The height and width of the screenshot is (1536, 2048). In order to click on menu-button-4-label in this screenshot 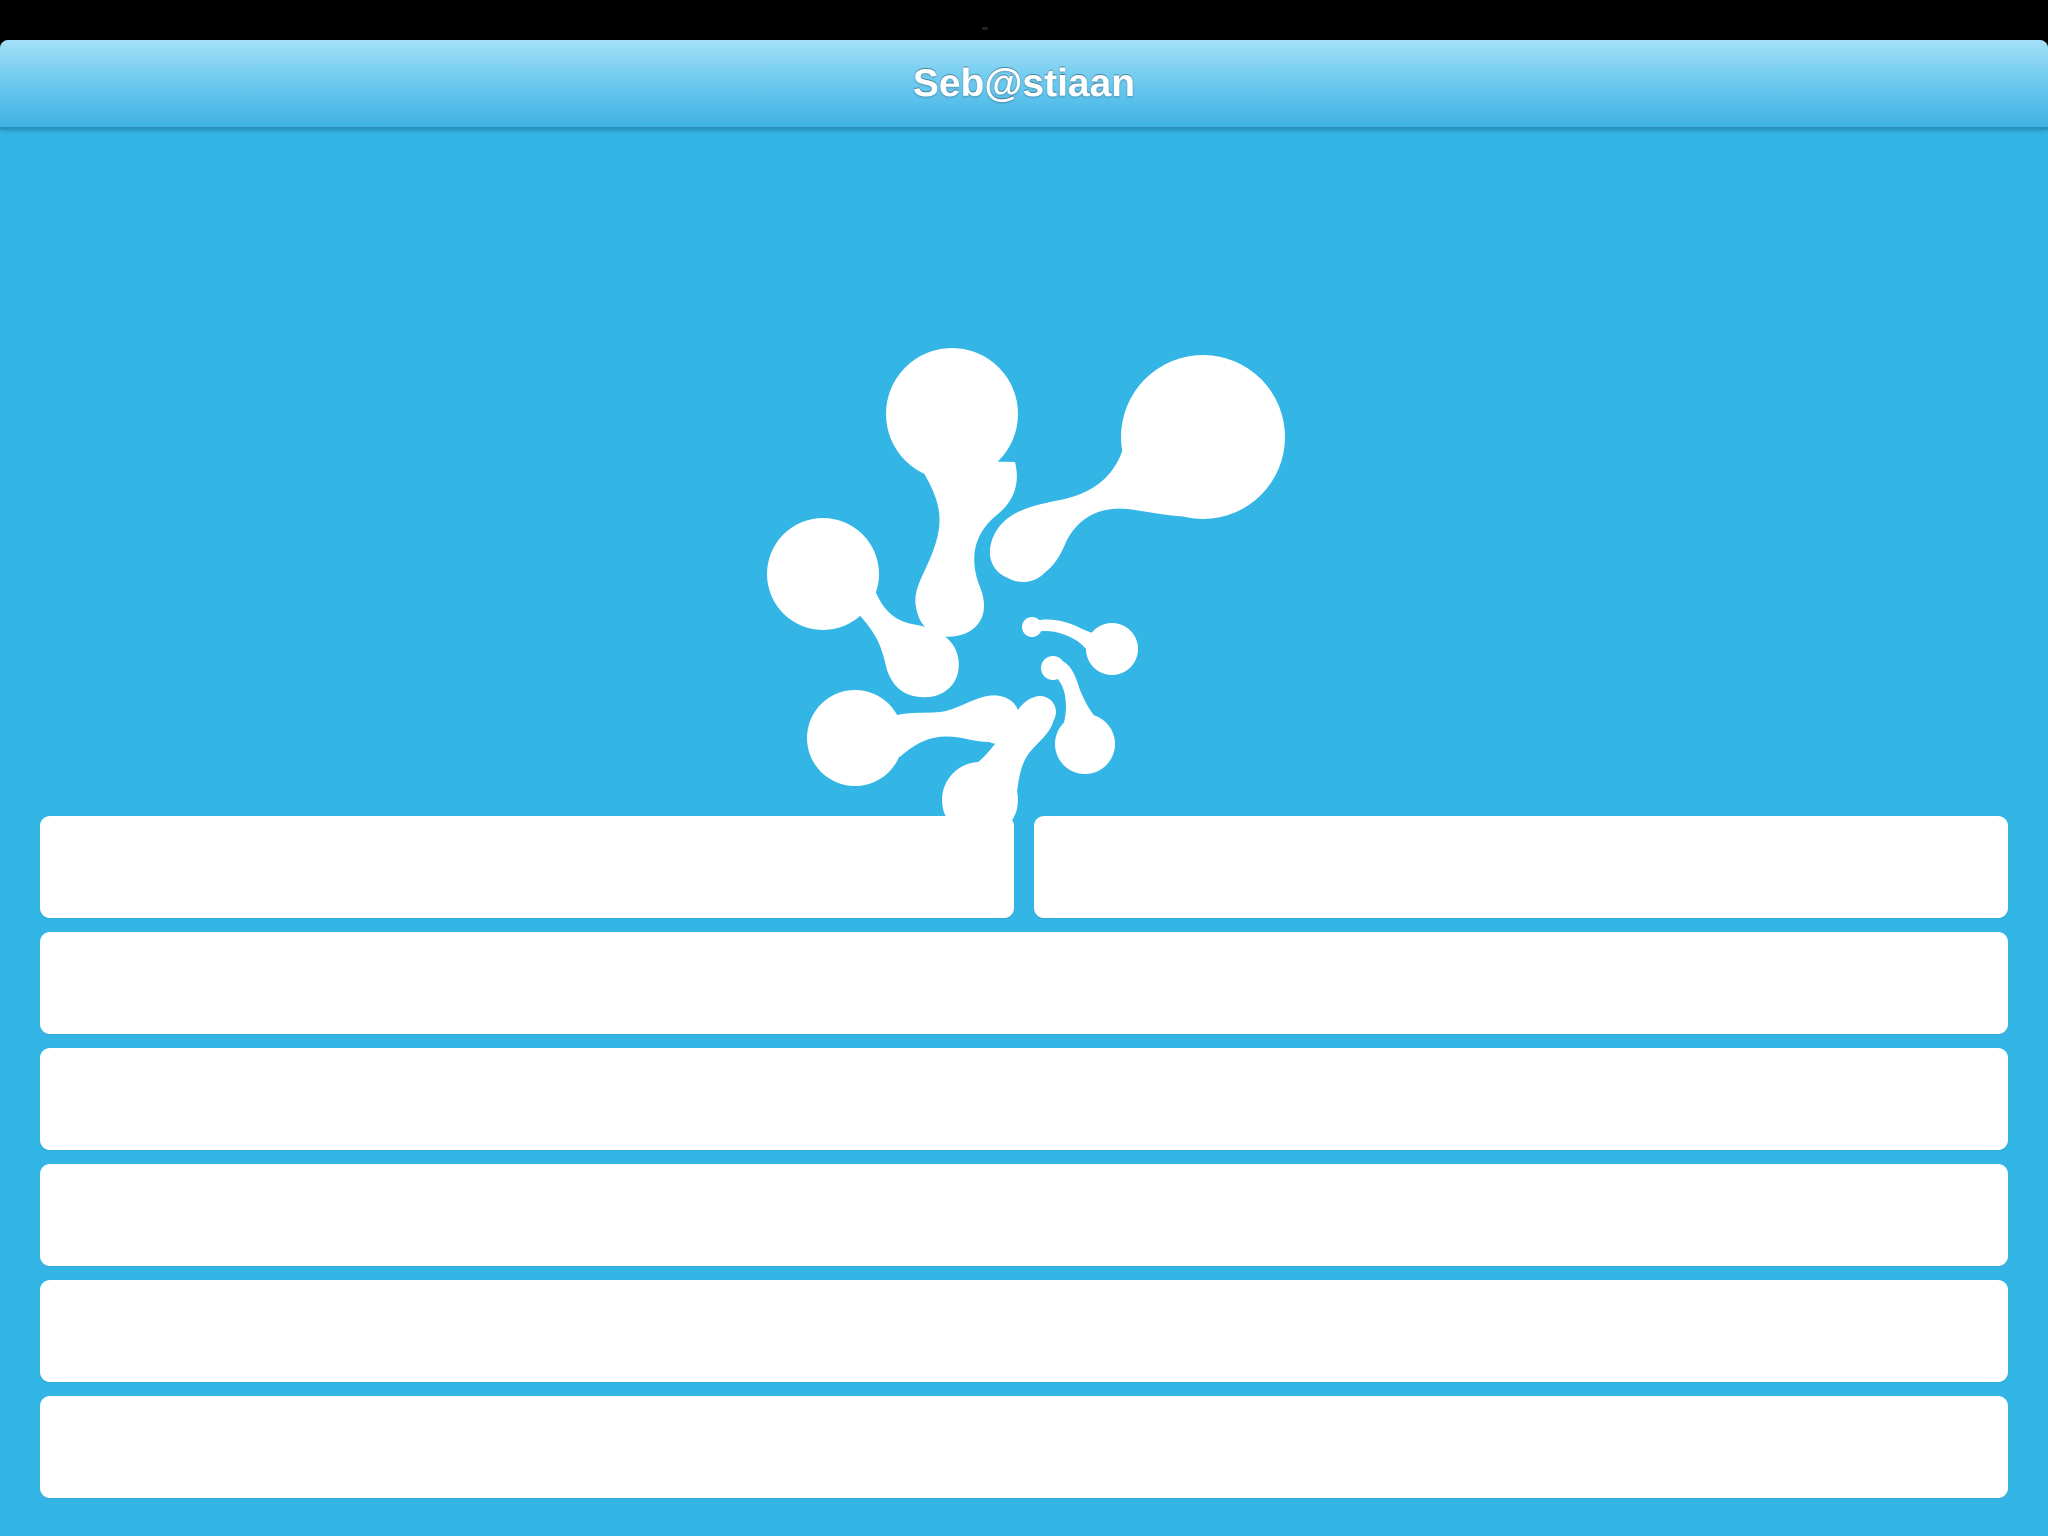, I will do `click(1024, 1099)`.